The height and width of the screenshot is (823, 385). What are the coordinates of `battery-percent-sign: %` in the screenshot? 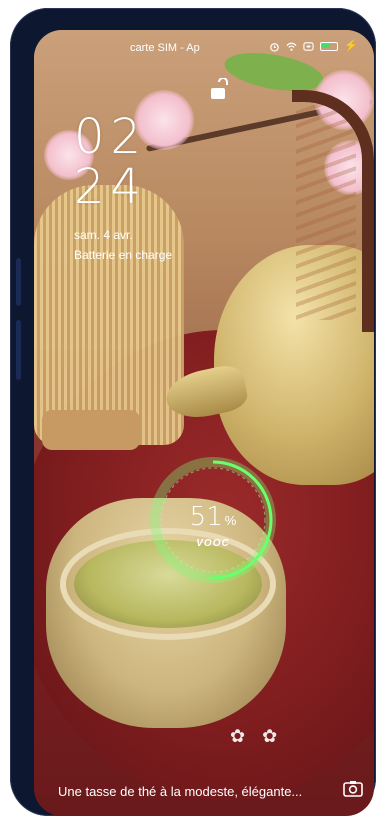 It's located at (230, 520).